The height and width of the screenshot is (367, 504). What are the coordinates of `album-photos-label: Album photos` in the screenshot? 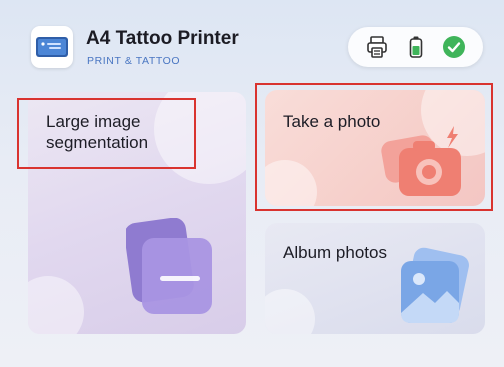 It's located at (335, 252).